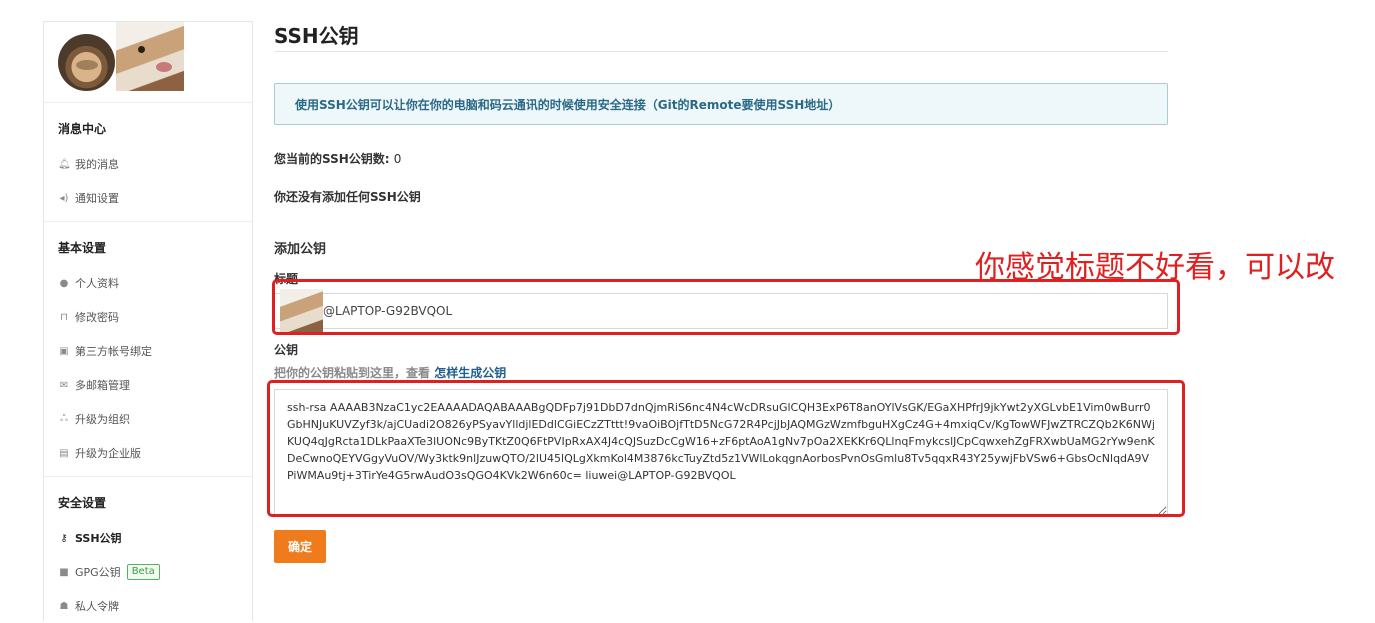 This screenshot has height=623, width=1375. What do you see at coordinates (286, 350) in the screenshot?
I see `key-field-label: 公钥` at bounding box center [286, 350].